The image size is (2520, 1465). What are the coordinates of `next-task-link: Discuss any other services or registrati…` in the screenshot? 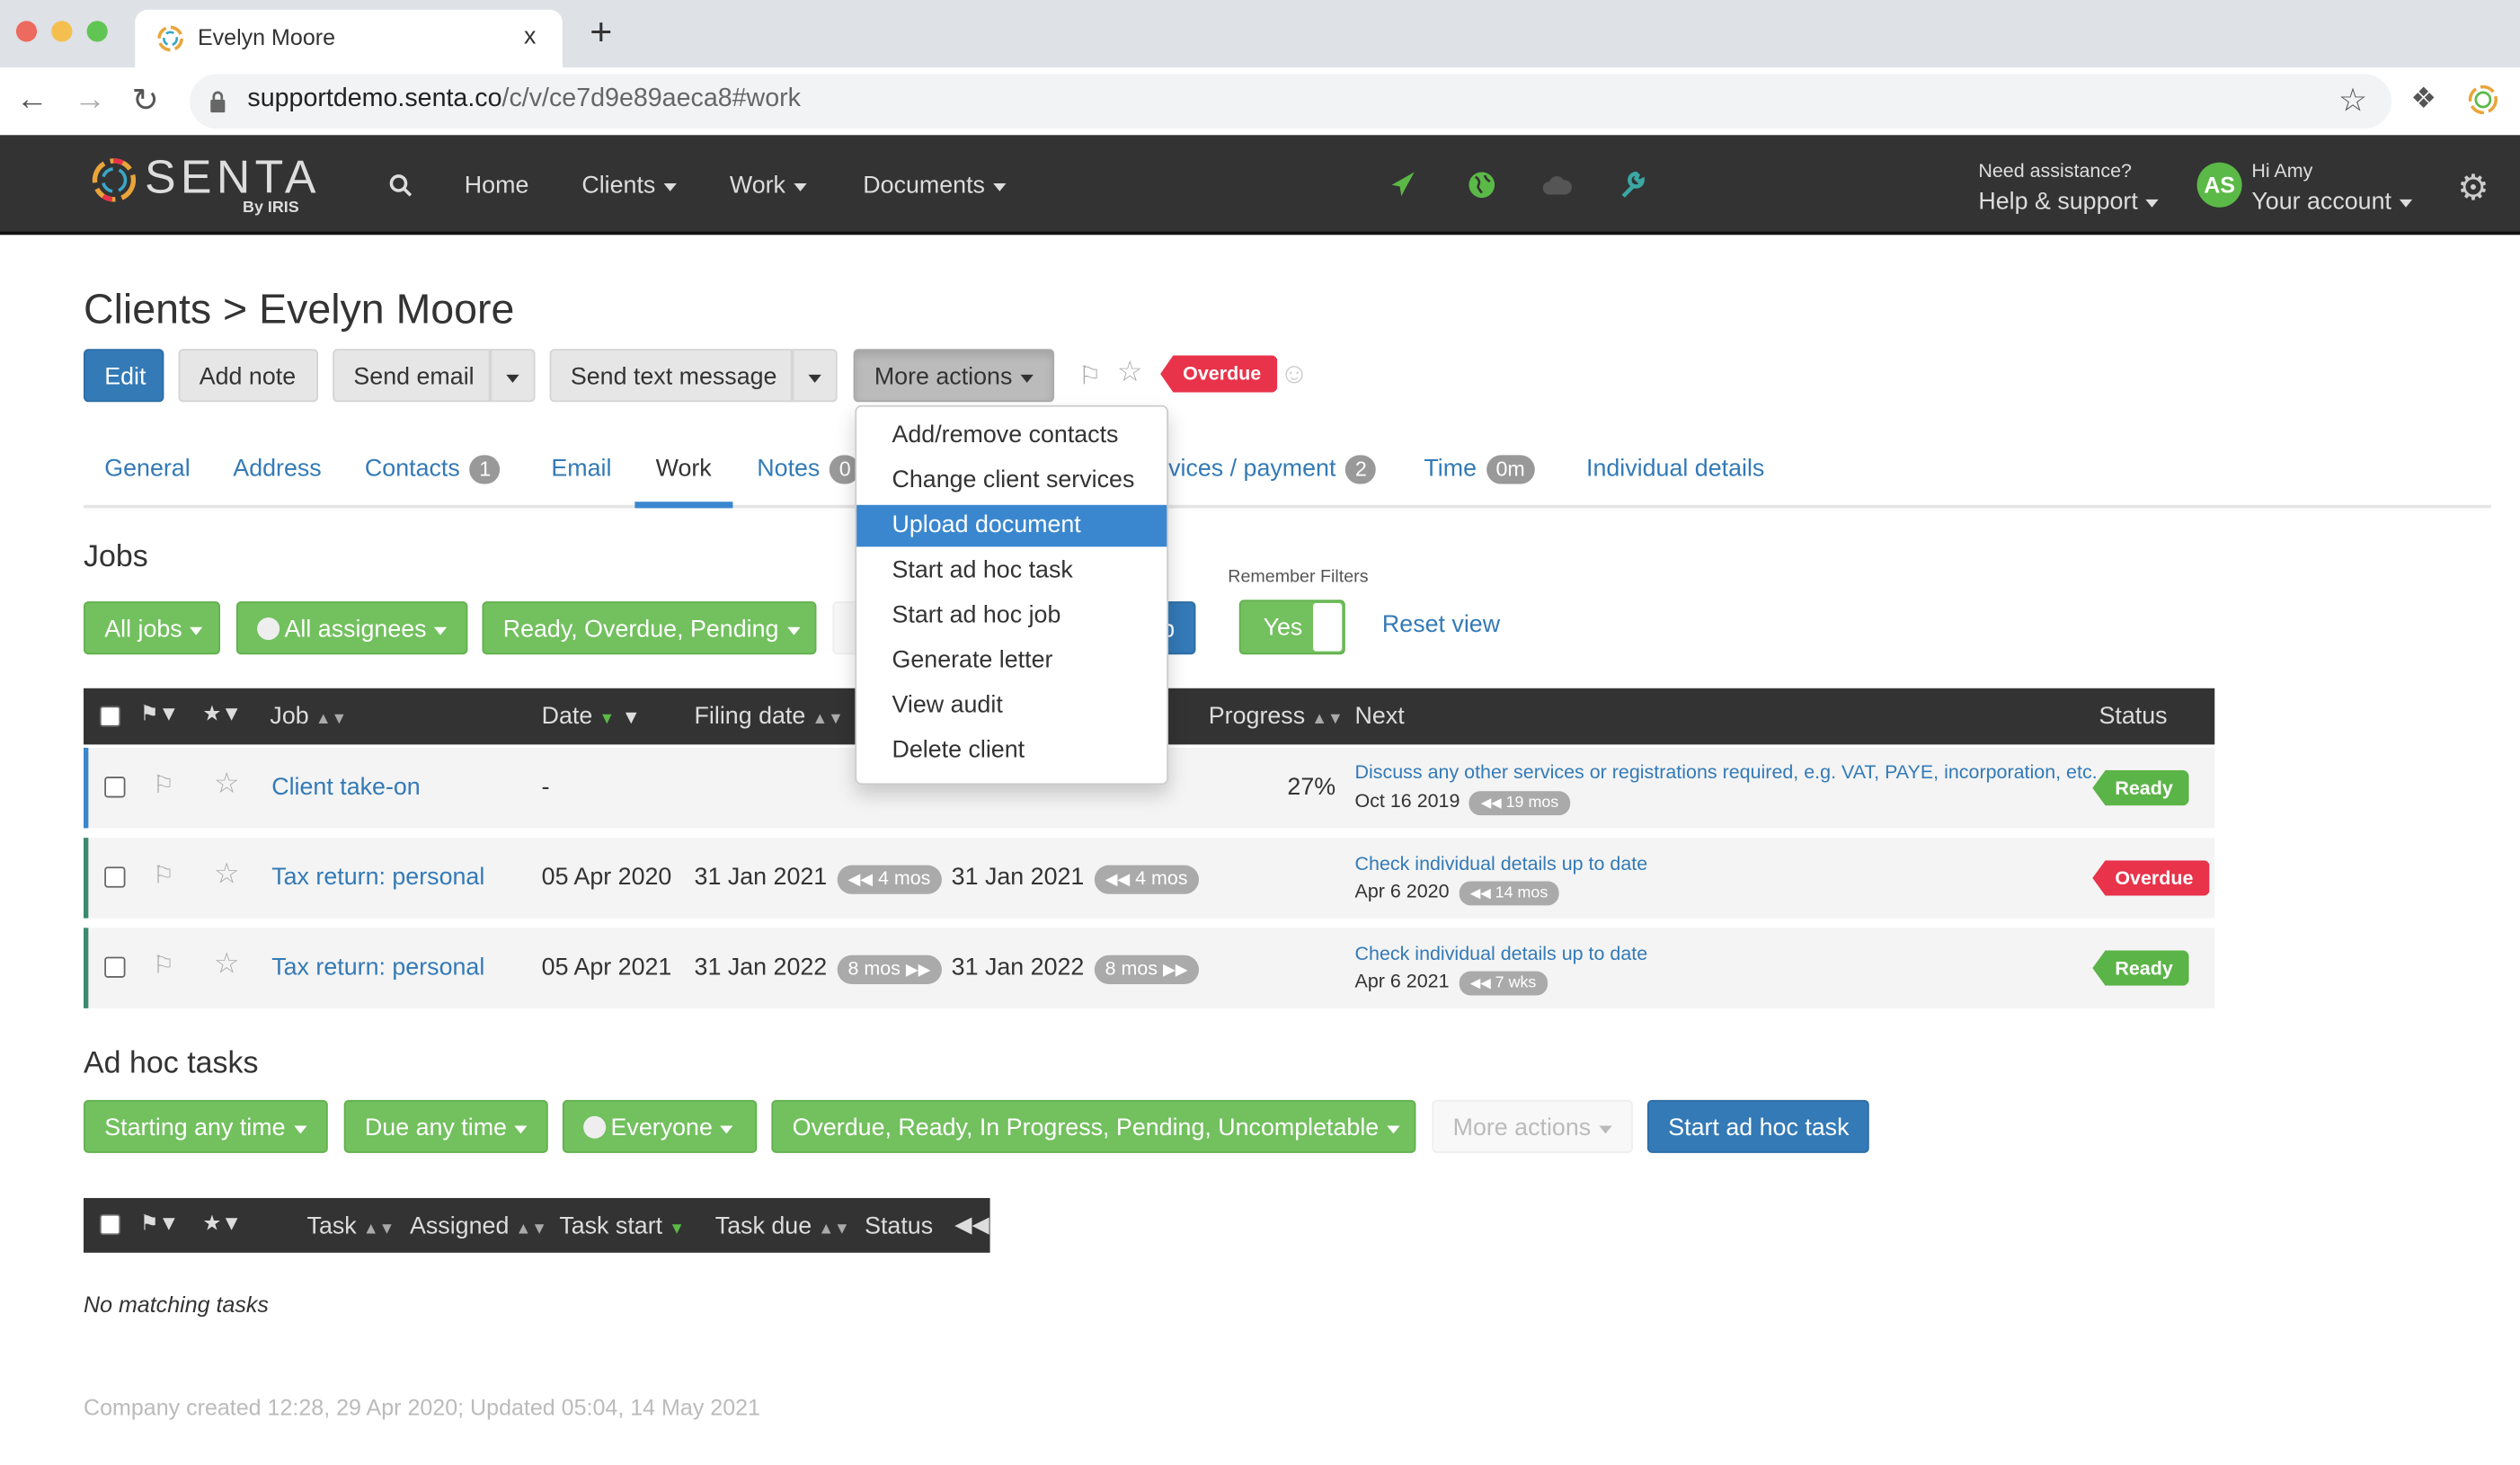 It's located at (1726, 771).